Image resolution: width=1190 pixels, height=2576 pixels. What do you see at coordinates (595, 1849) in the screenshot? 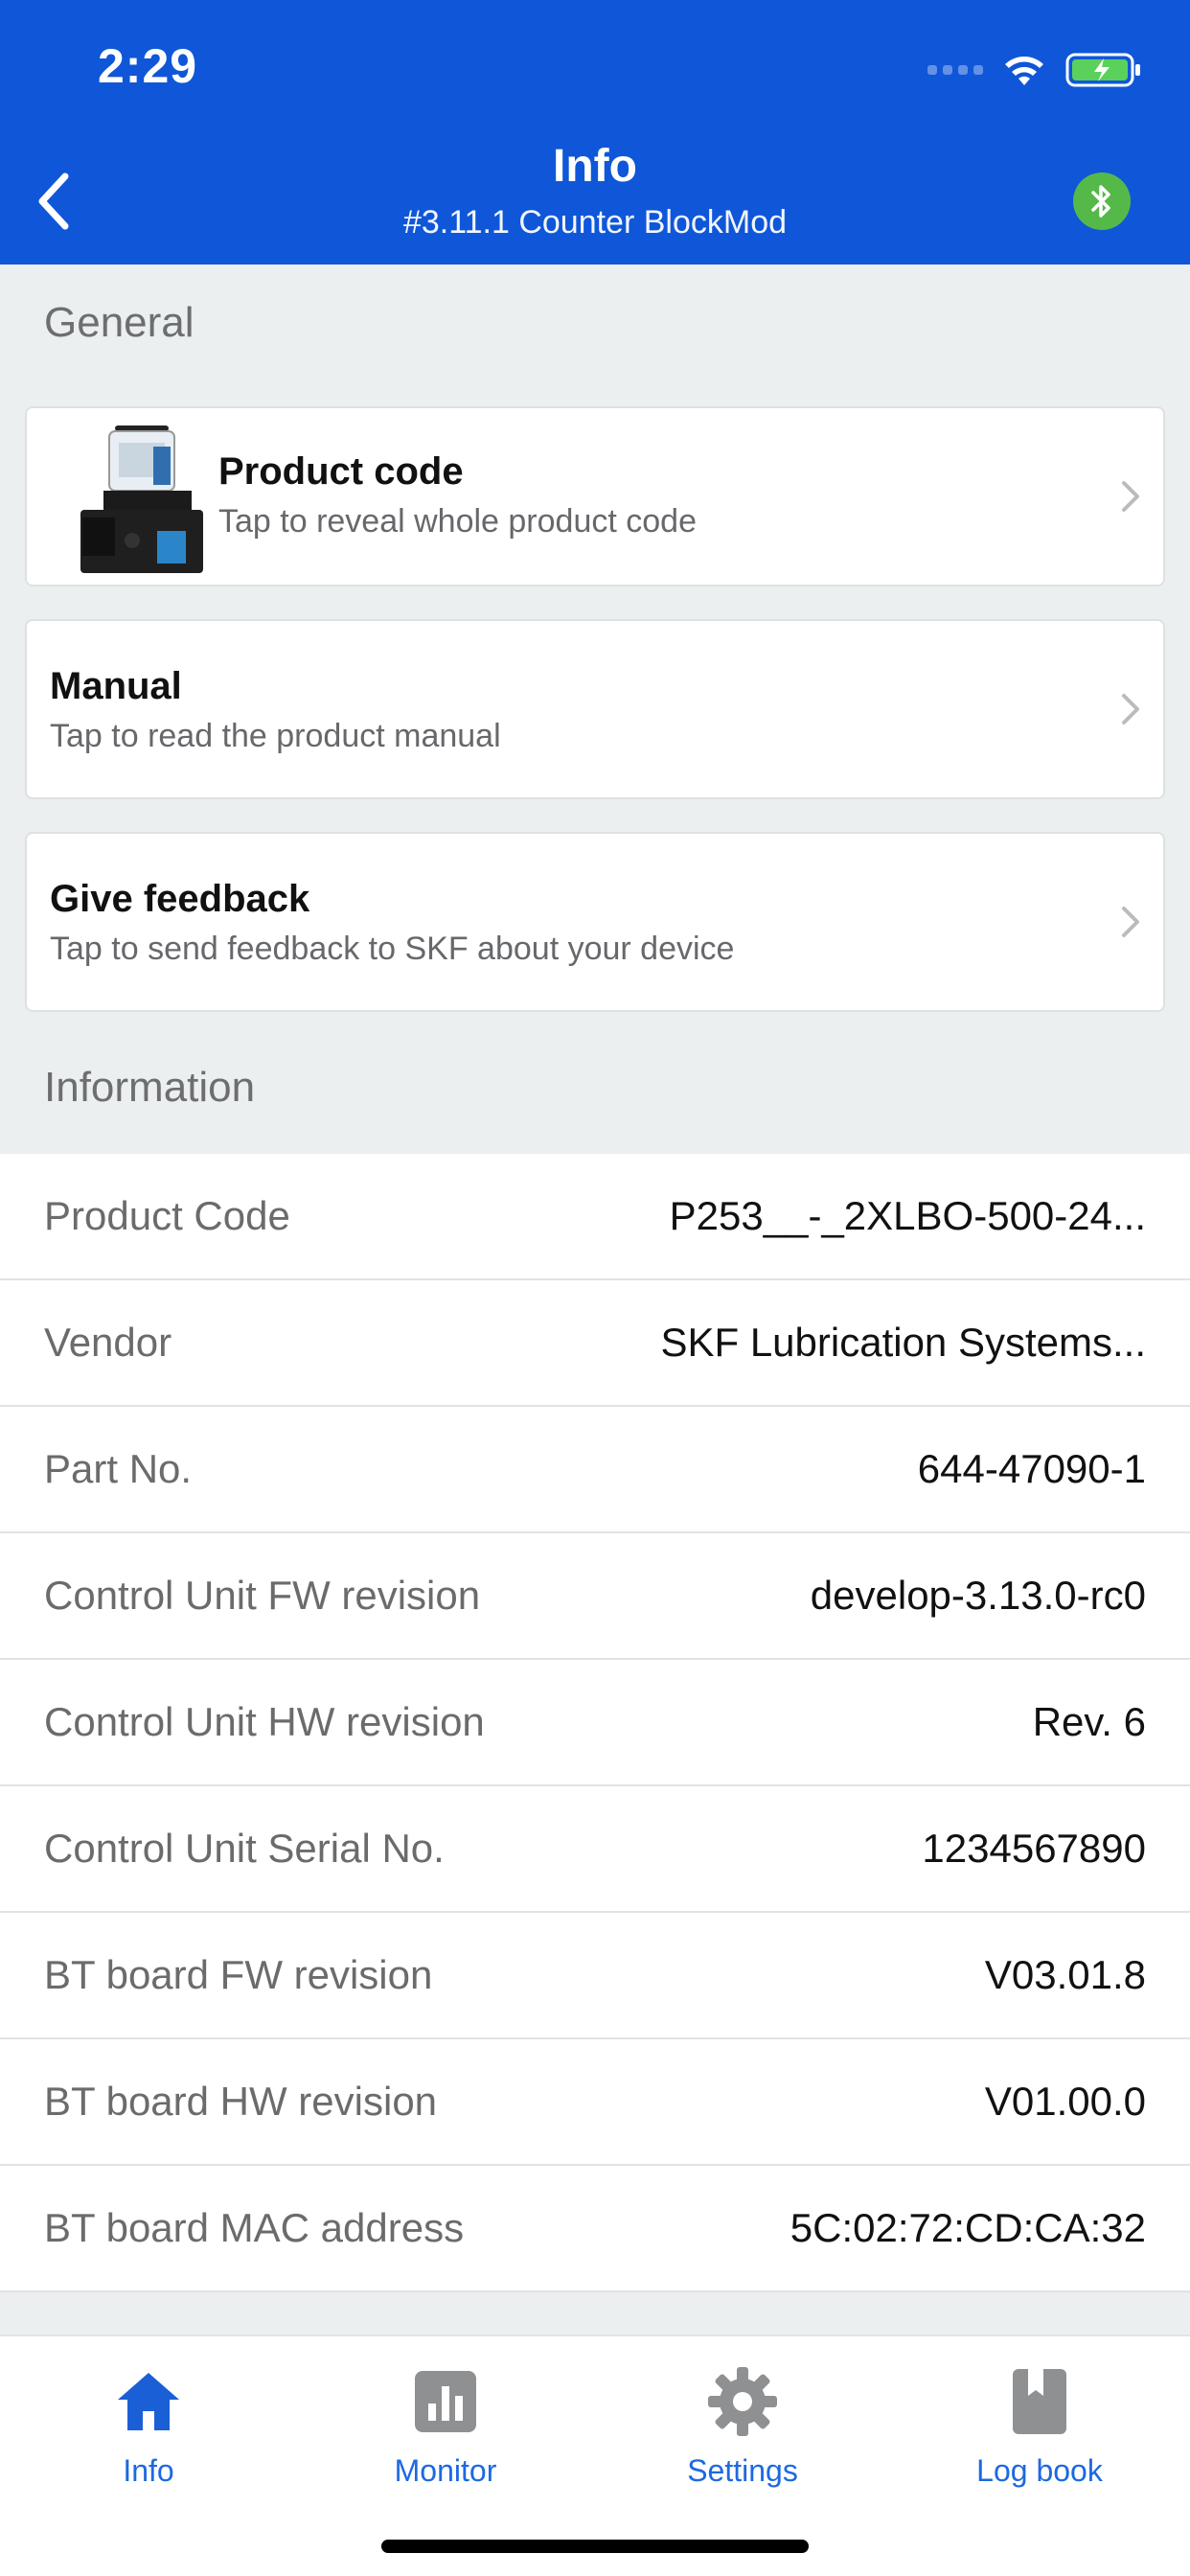
I see `info-row-serial-no: Control Unit Serial No. 1234567890` at bounding box center [595, 1849].